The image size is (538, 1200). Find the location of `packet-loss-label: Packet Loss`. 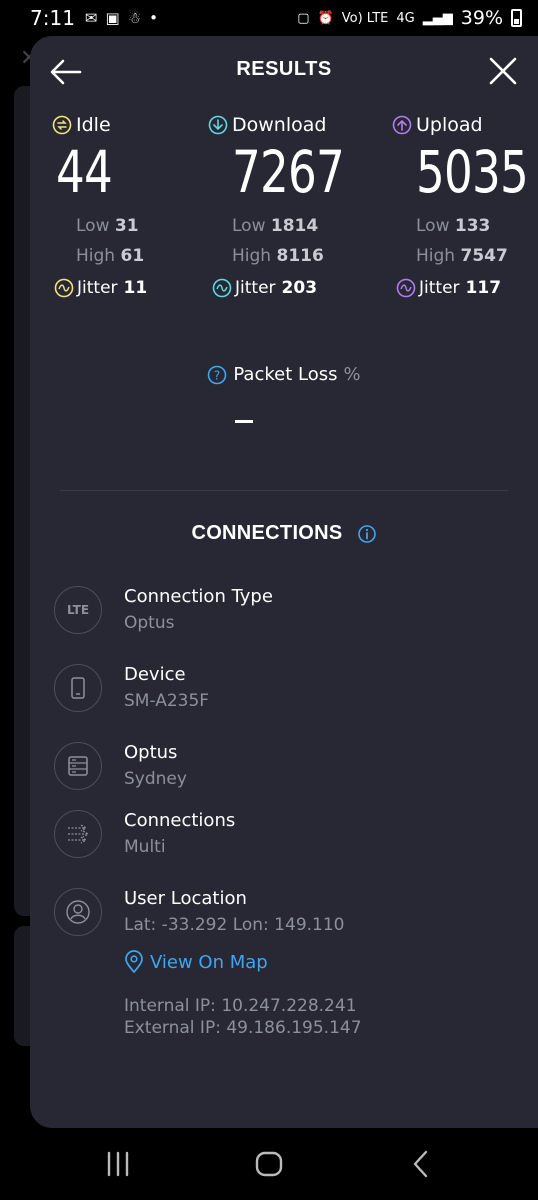

packet-loss-label: Packet Loss is located at coordinates (285, 374).